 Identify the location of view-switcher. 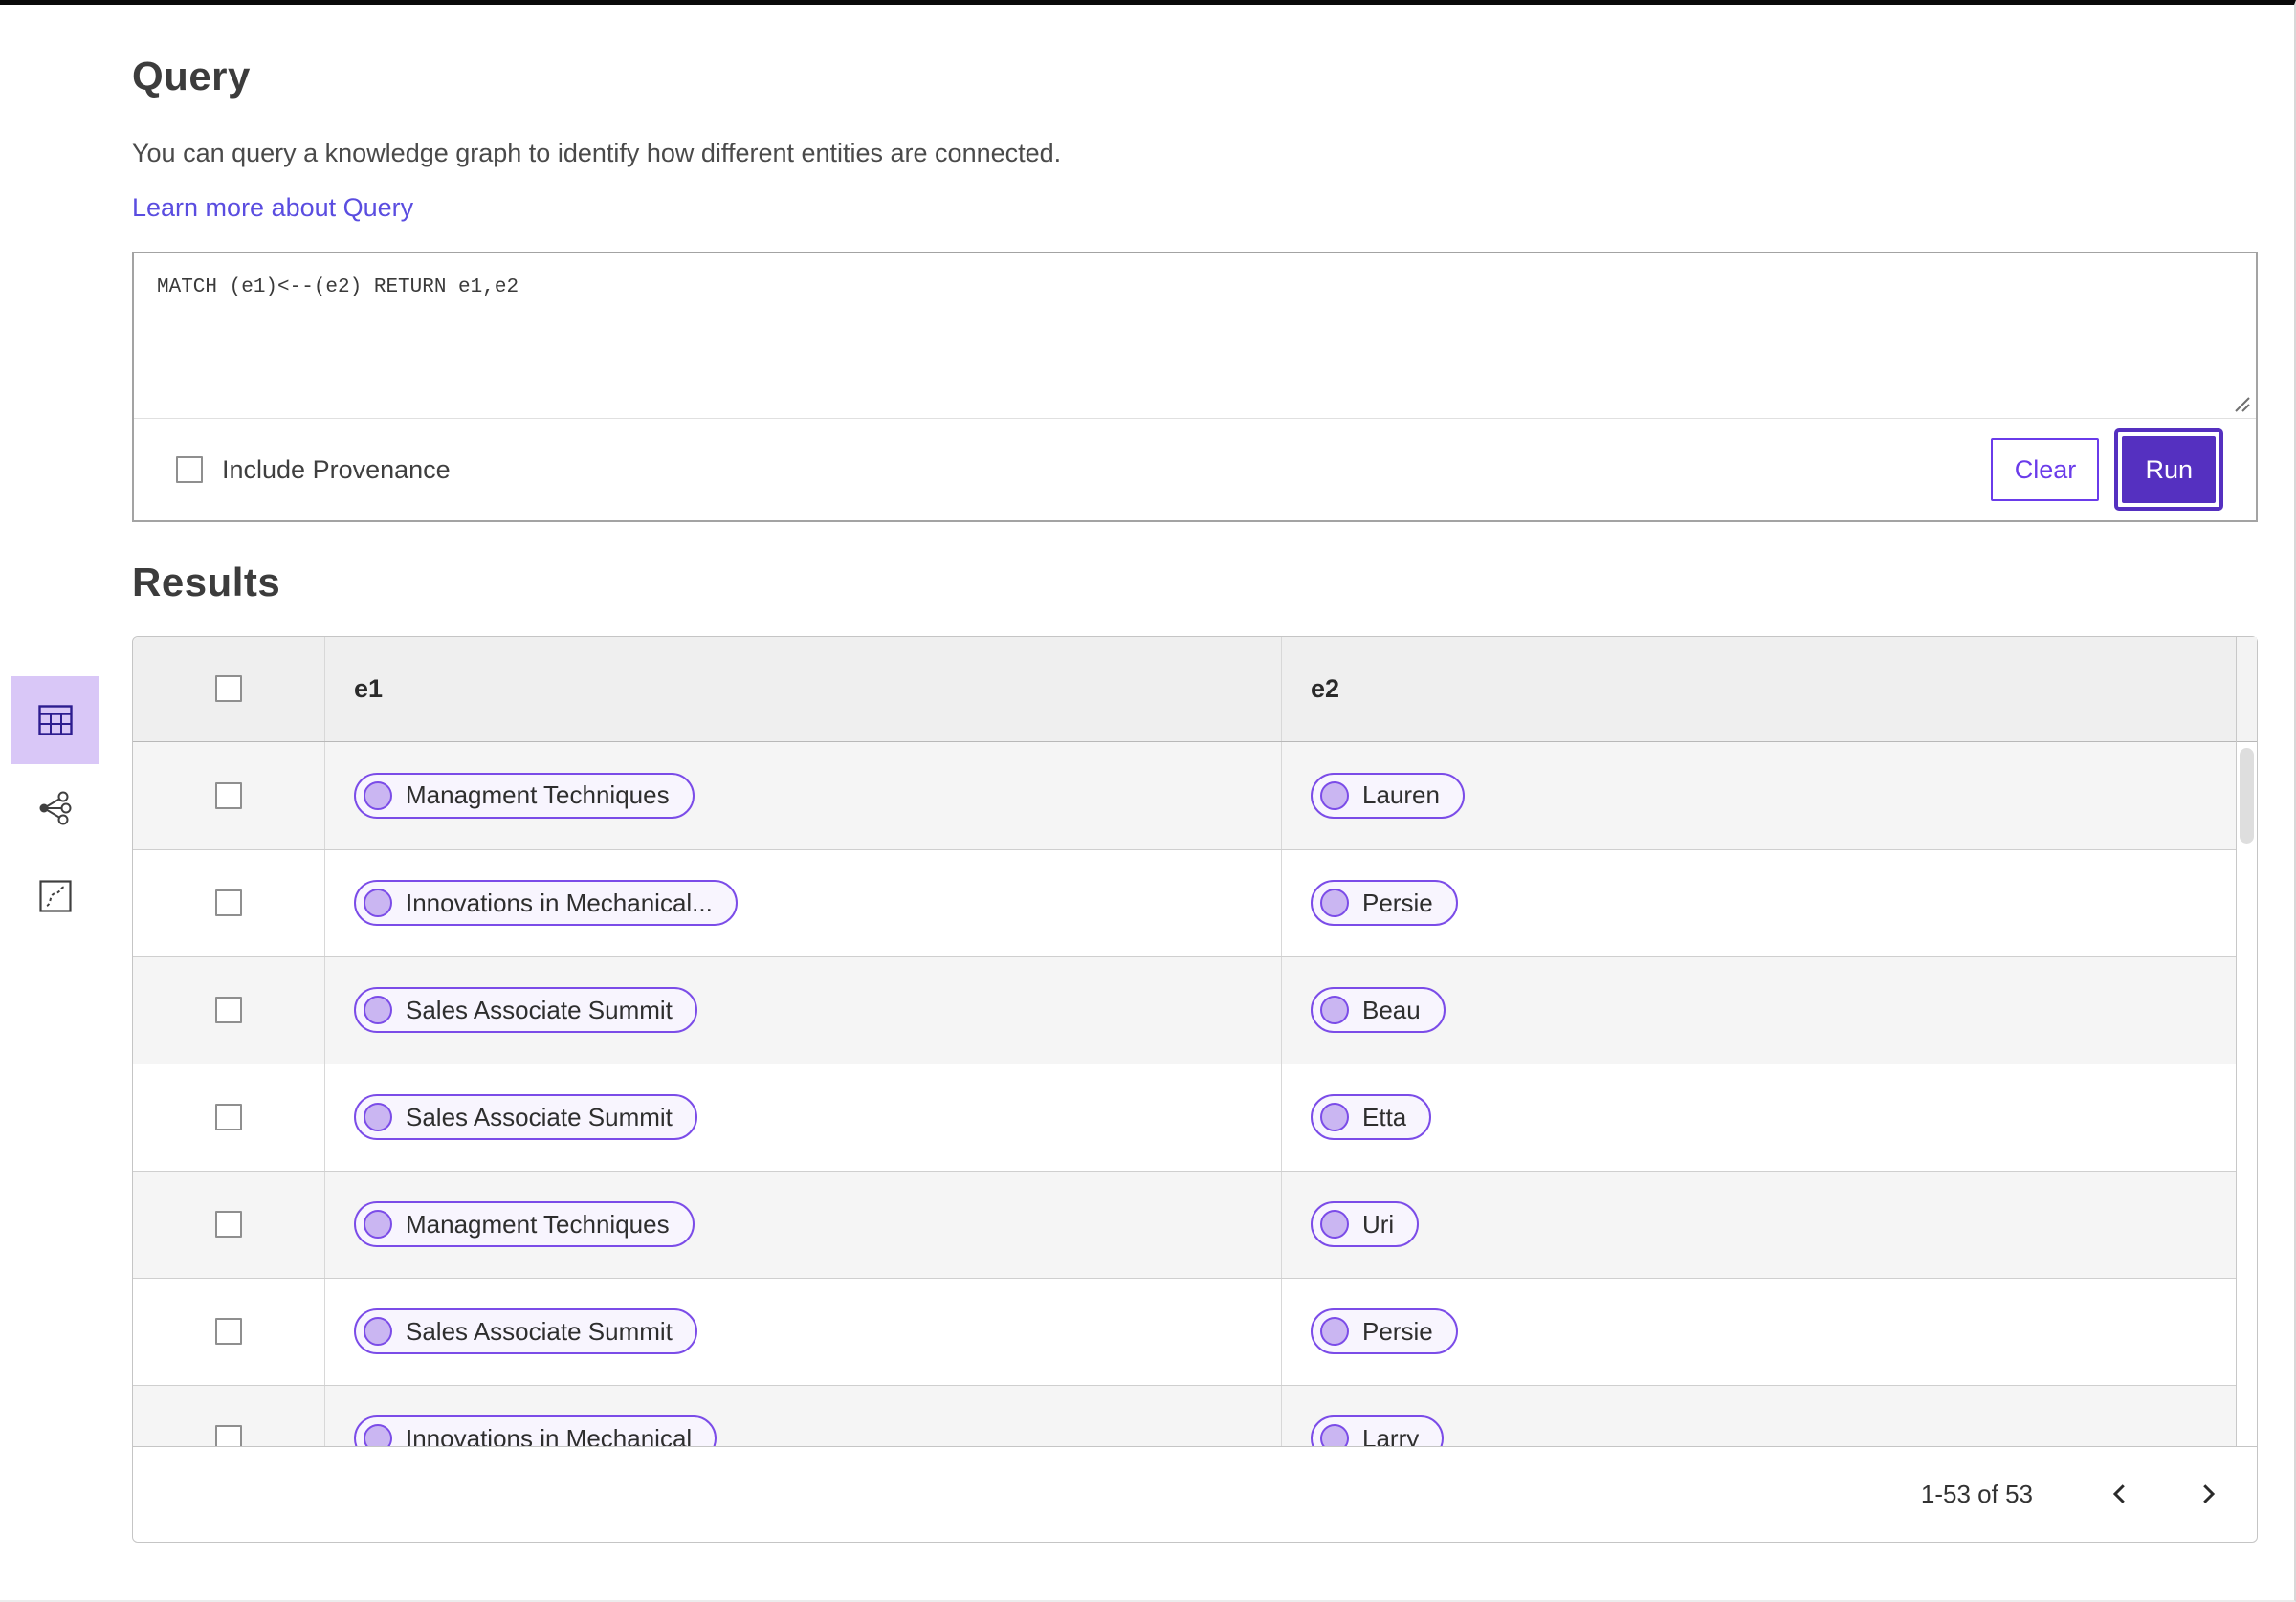
(55, 808).